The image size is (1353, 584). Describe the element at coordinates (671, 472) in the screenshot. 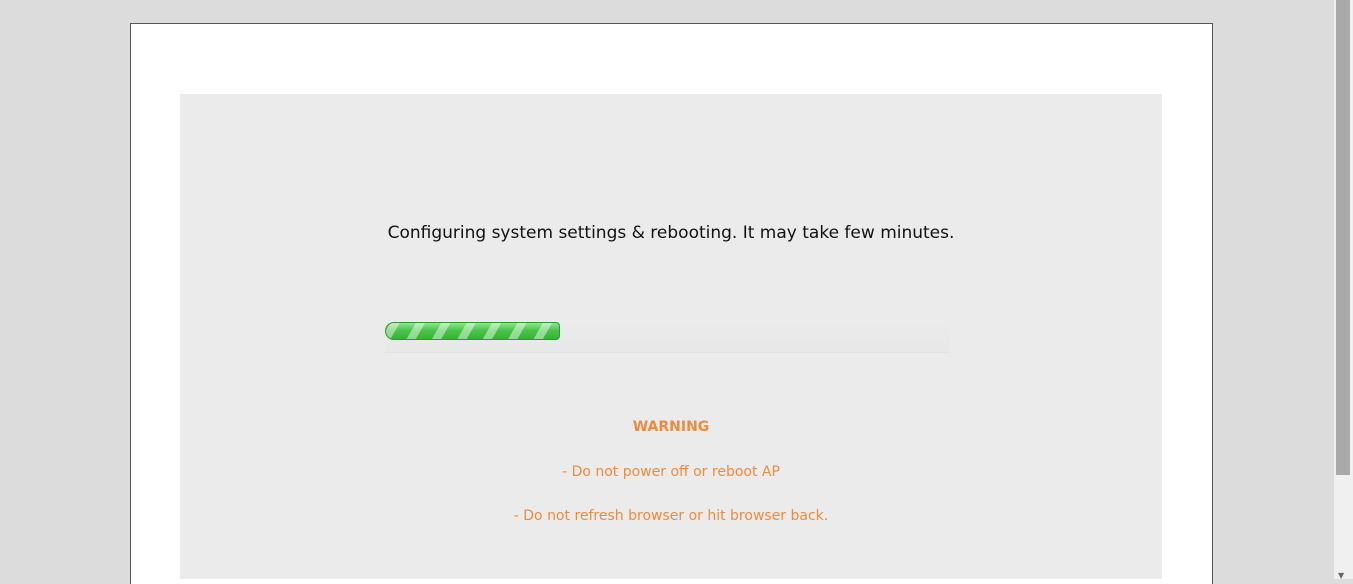

I see `warning-power-off: - Do not power off or reboot AP` at that location.